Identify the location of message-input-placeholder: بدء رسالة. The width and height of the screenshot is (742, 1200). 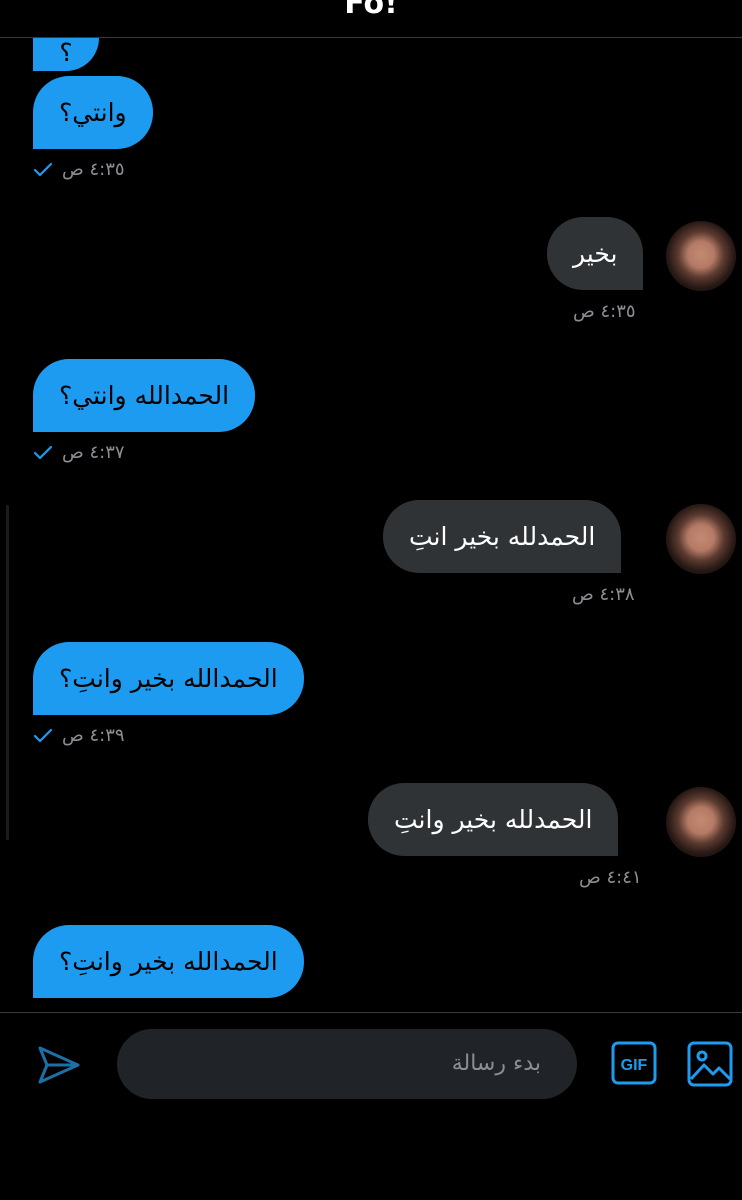
(496, 1063).